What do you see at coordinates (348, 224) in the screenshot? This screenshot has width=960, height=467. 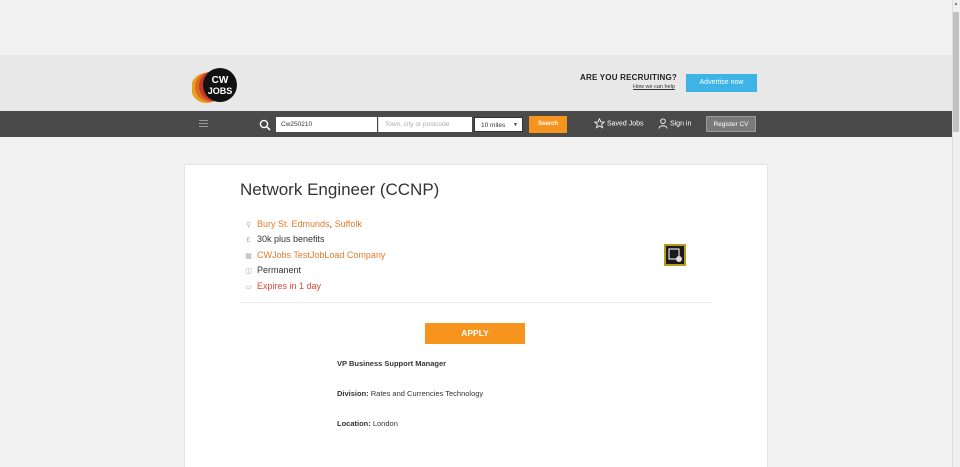 I see `location-county-link: Suffolk` at bounding box center [348, 224].